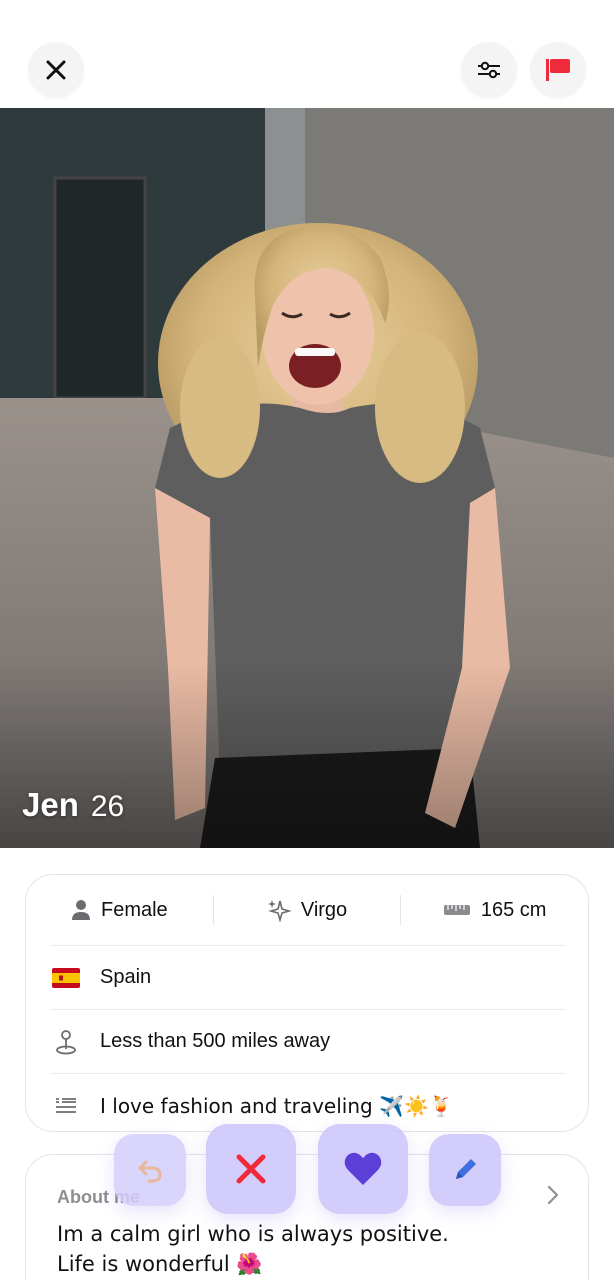  I want to click on undo-icon, so click(150, 1171).